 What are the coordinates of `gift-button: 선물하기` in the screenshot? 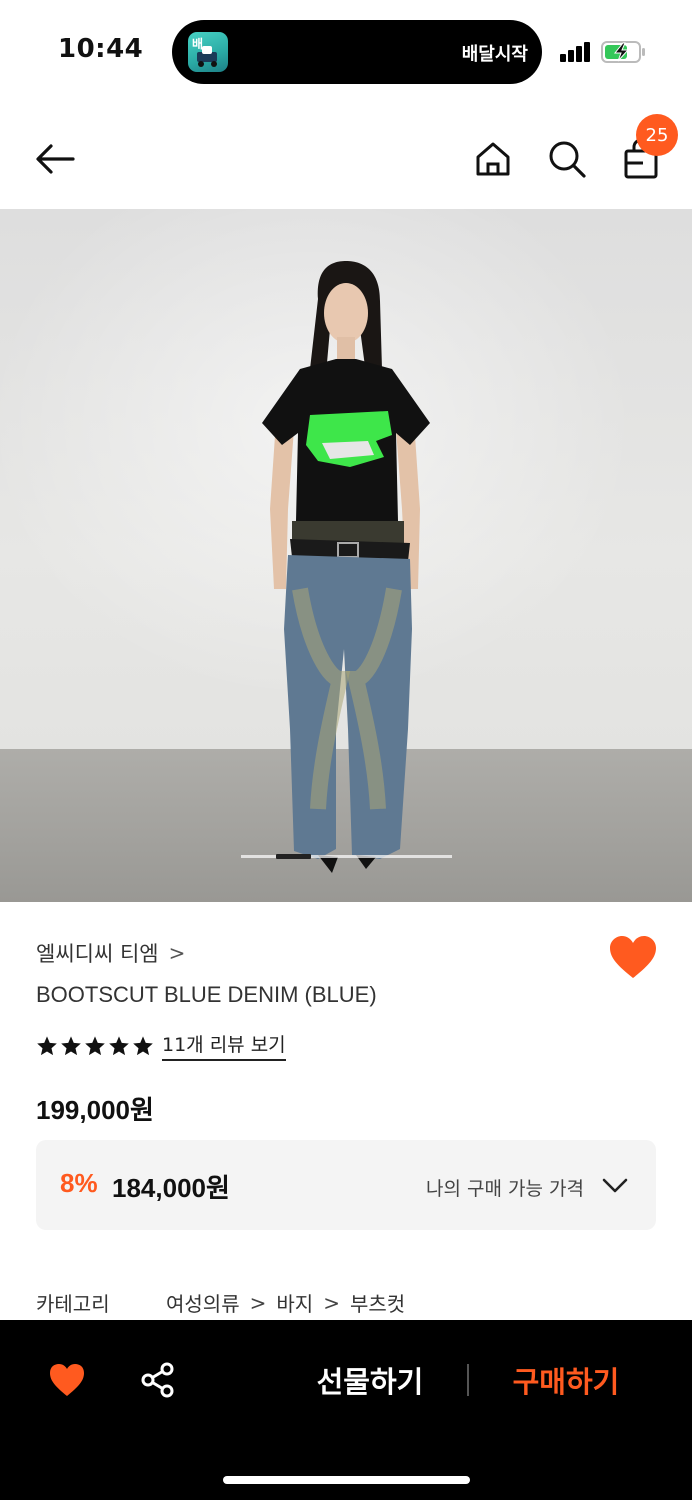 It's located at (370, 1380).